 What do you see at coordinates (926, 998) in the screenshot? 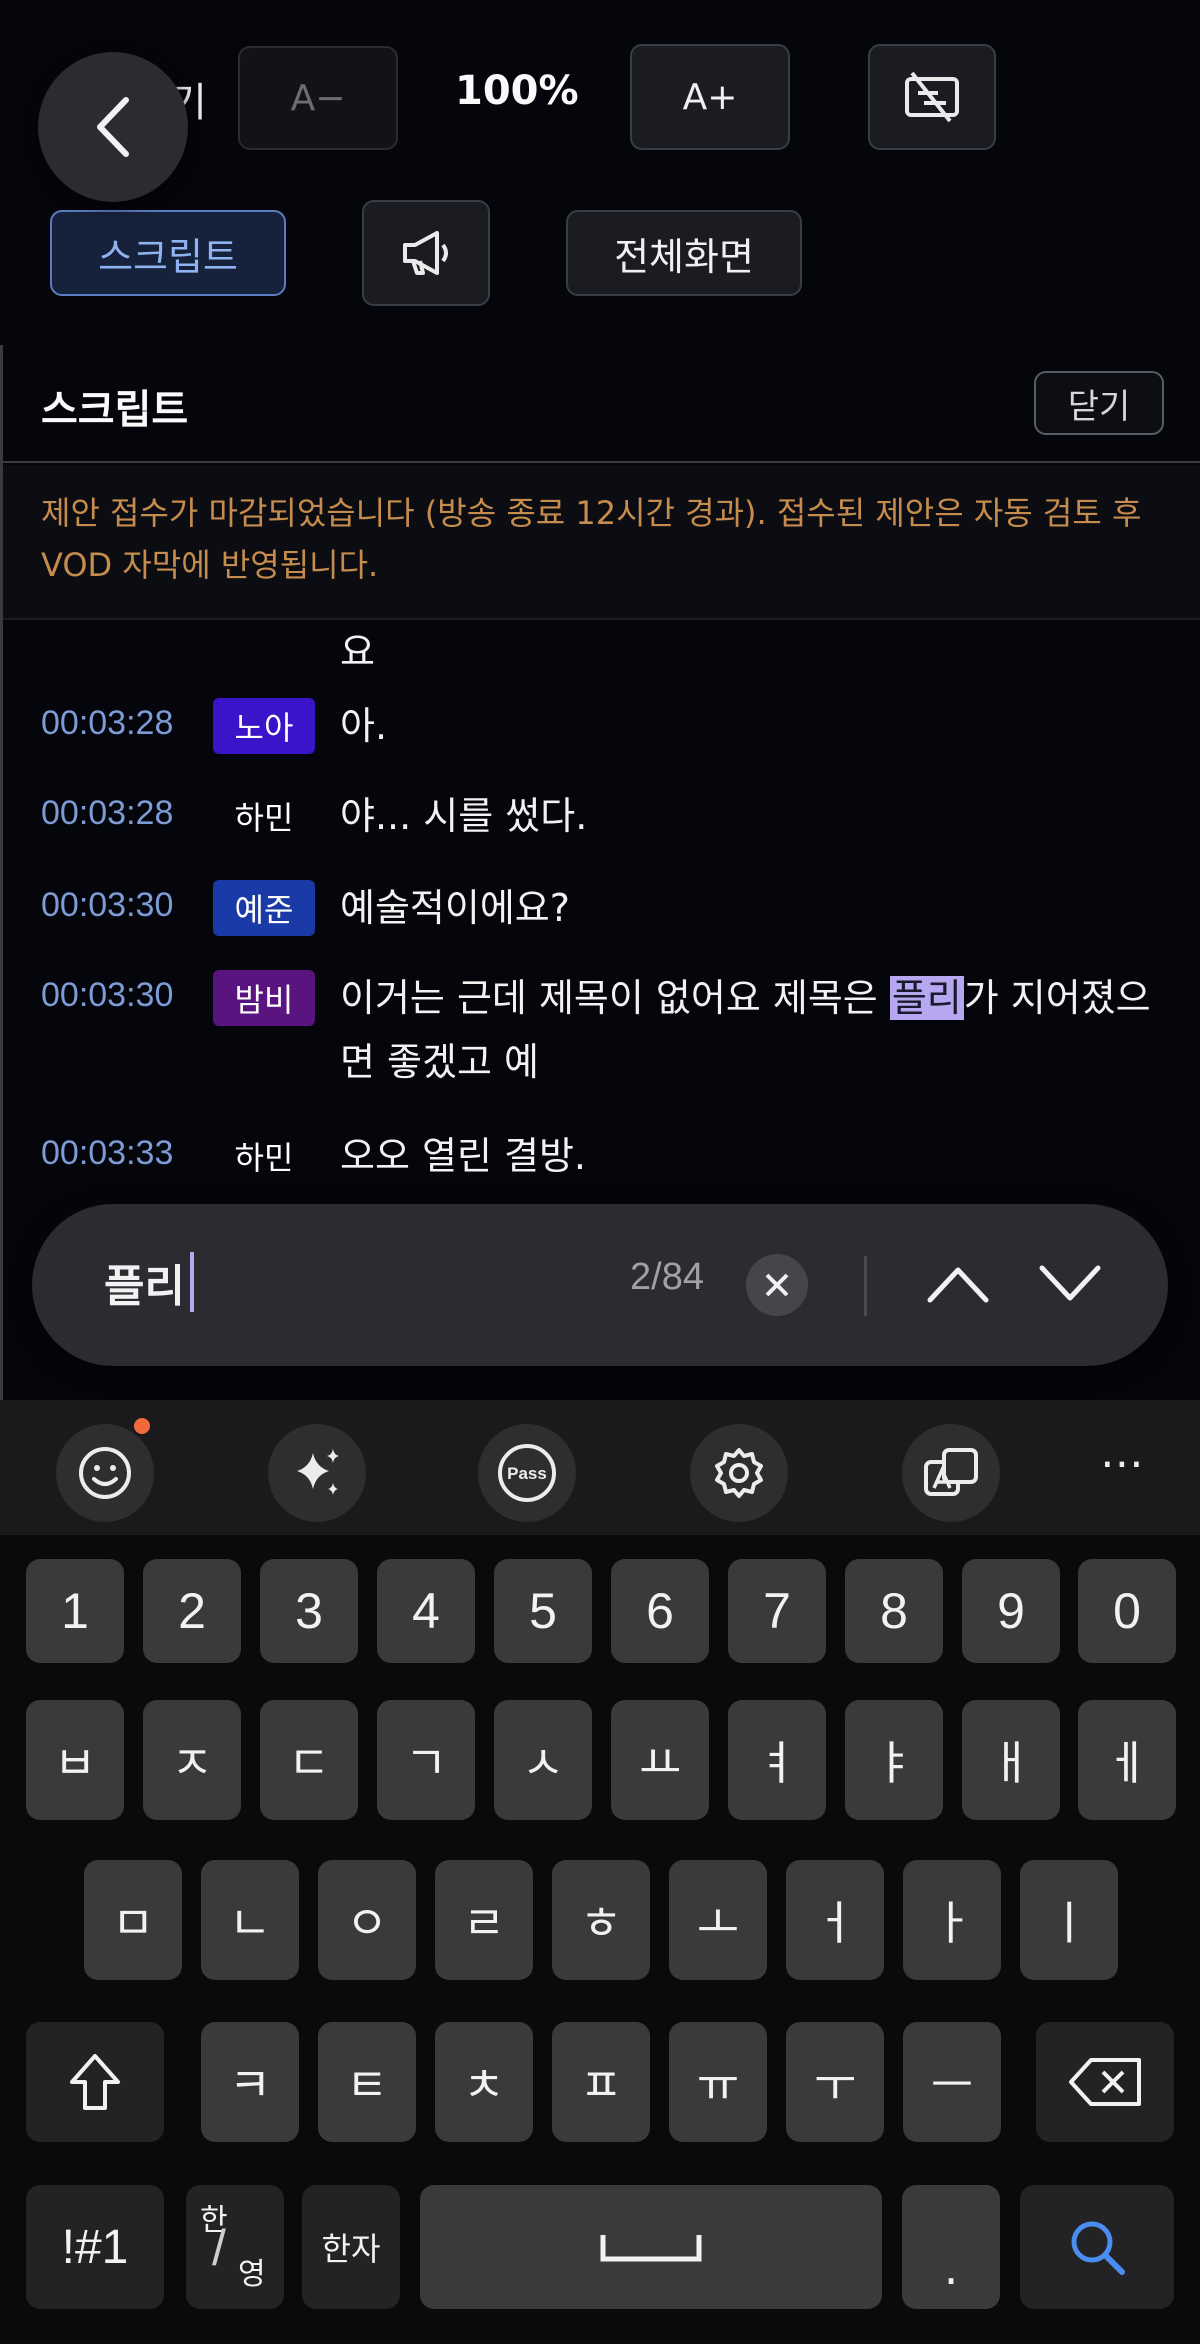
I see `search-highlight: 플리` at bounding box center [926, 998].